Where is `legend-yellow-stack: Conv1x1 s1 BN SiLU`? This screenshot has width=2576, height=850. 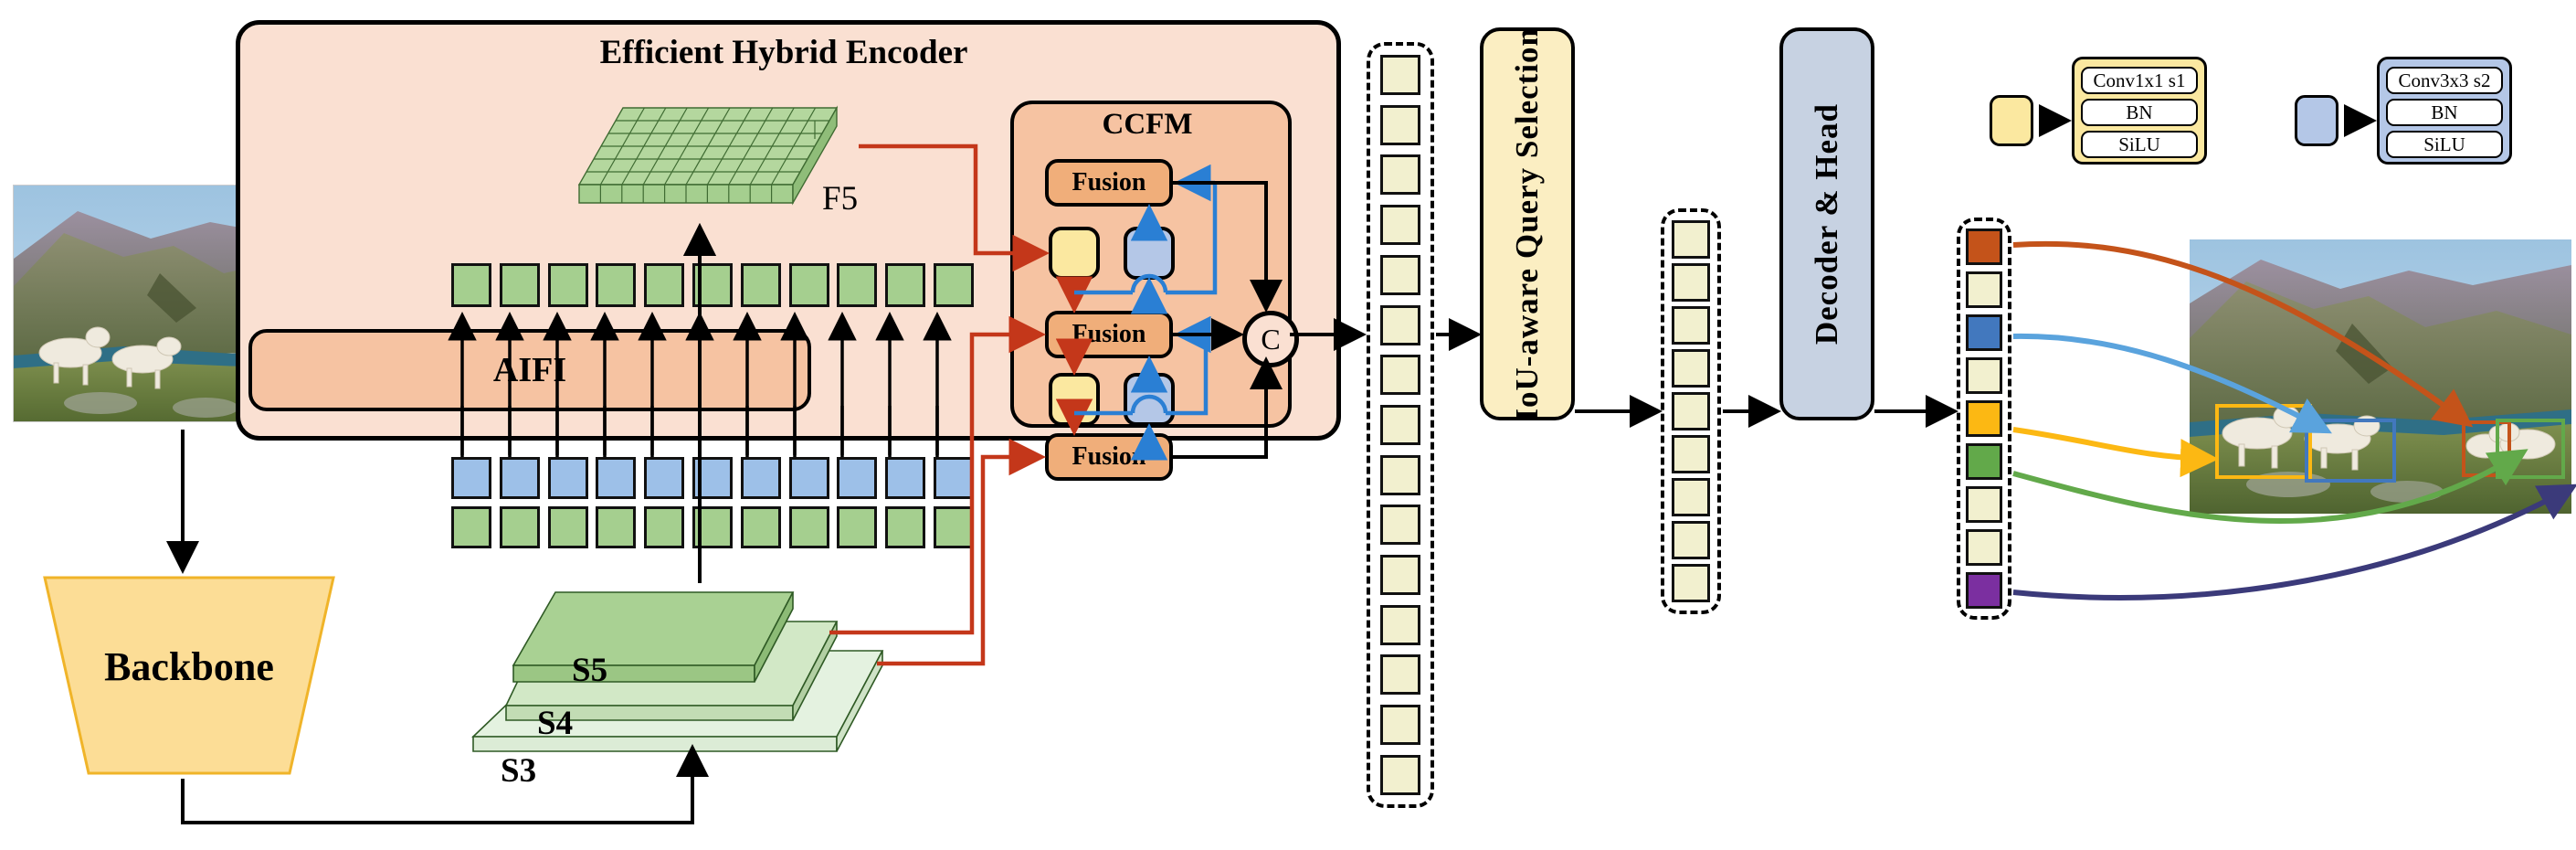
legend-yellow-stack: Conv1x1 s1 BN SiLU is located at coordinates (2139, 111).